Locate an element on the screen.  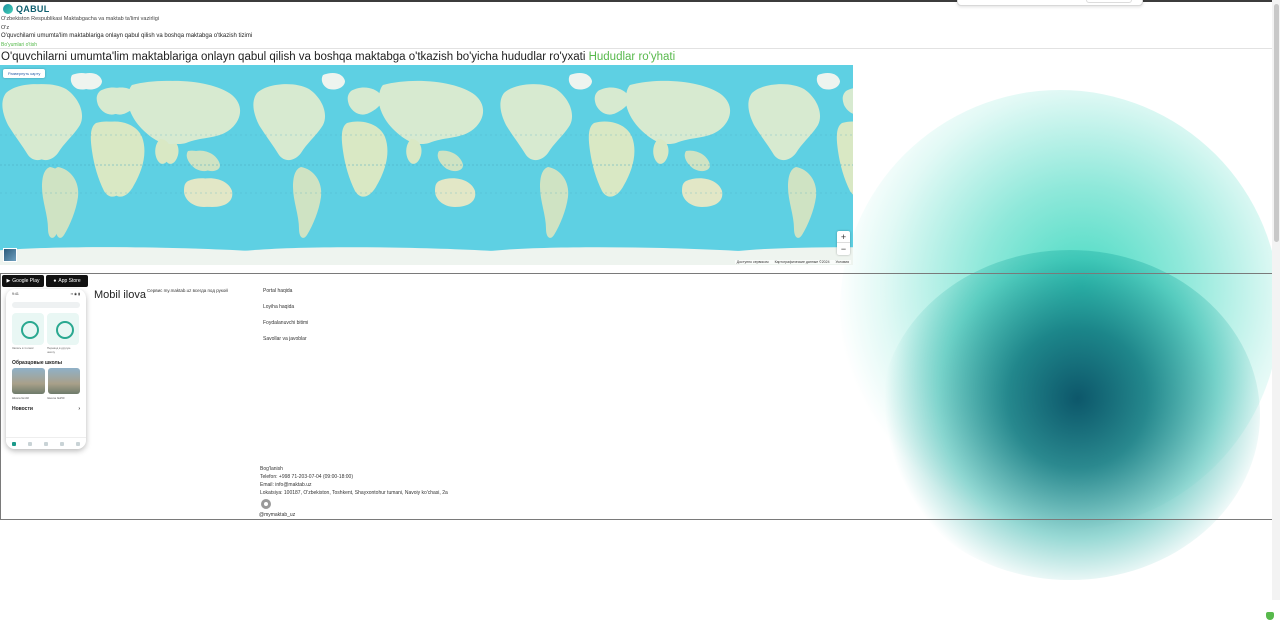
logo-icon is located at coordinates (8, 9).